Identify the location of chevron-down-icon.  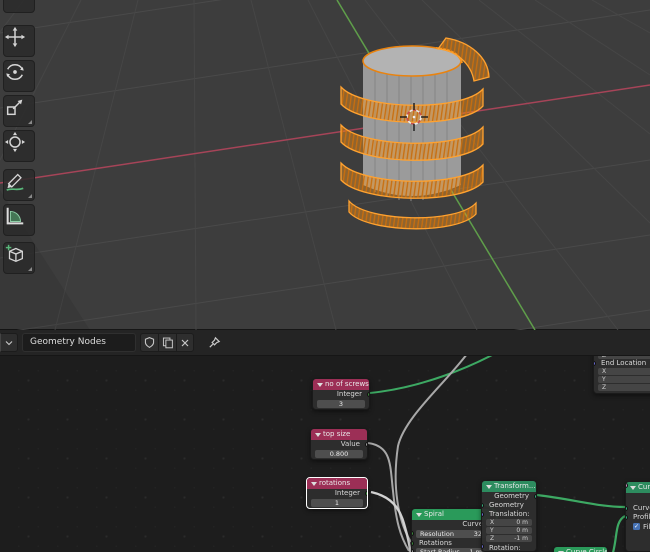
(9, 342).